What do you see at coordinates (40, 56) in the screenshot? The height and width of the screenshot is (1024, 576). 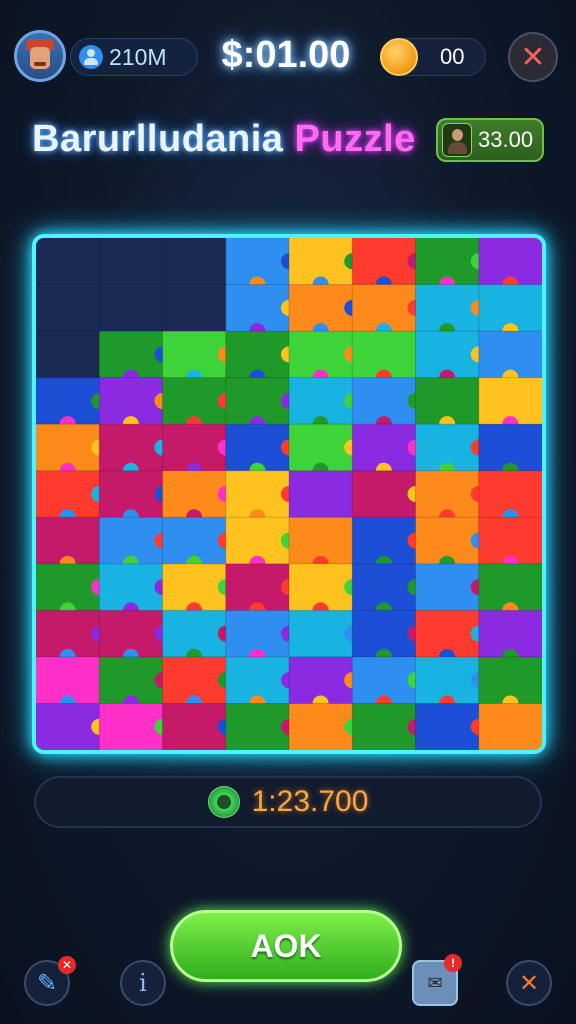 I see `player-avatar` at bounding box center [40, 56].